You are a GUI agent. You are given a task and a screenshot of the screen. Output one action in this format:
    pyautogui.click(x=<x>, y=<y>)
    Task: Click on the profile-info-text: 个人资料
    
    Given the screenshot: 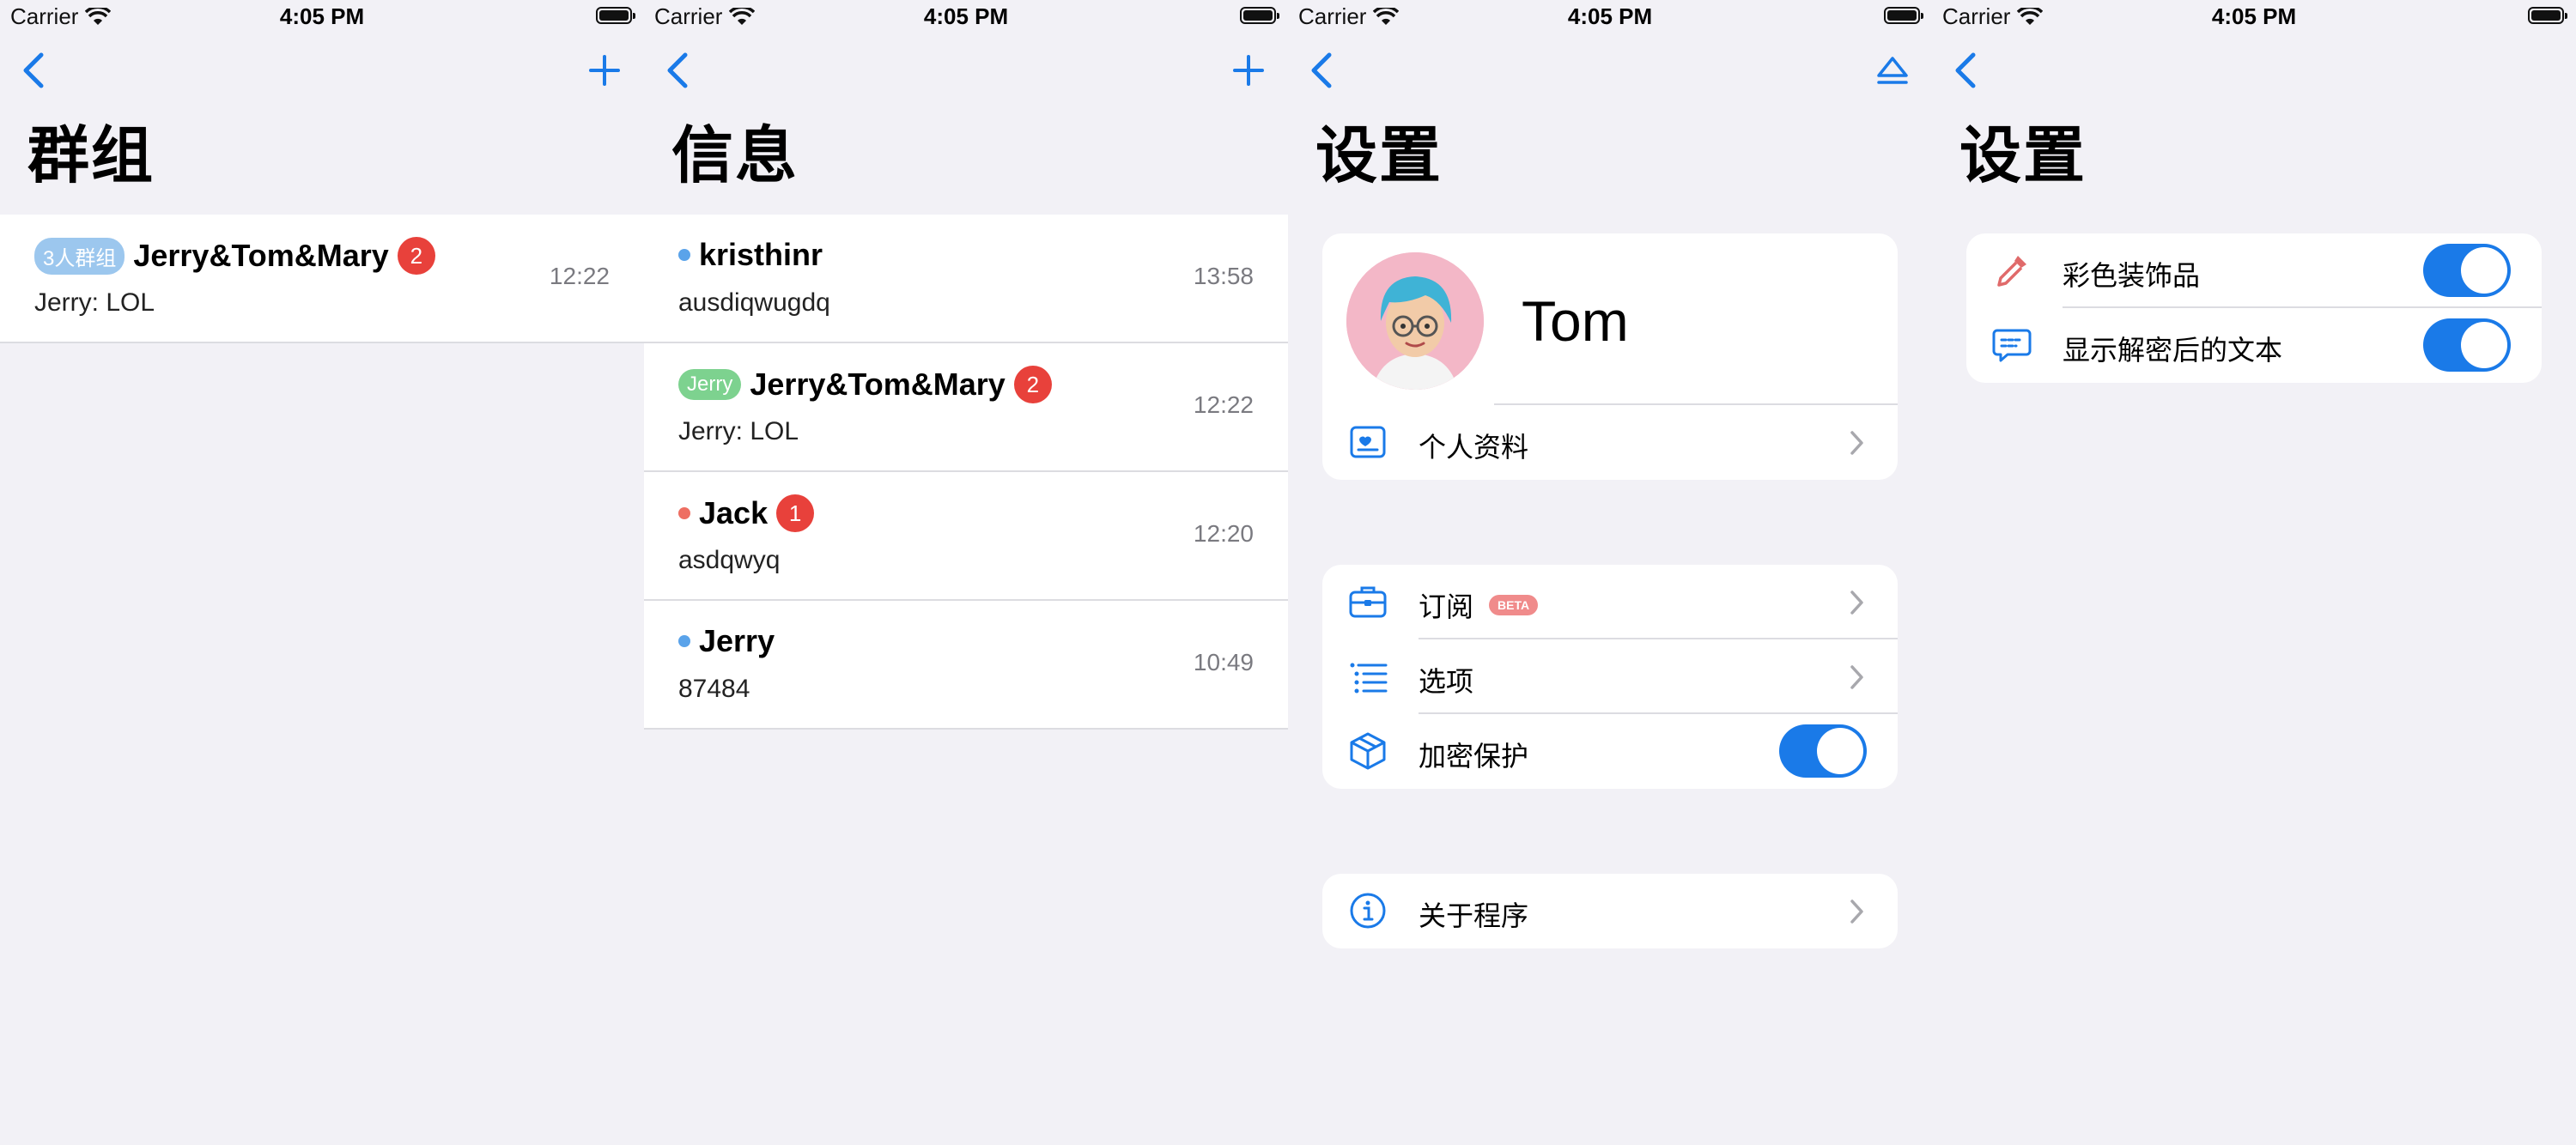 What is the action you would take?
    pyautogui.click(x=1474, y=448)
    